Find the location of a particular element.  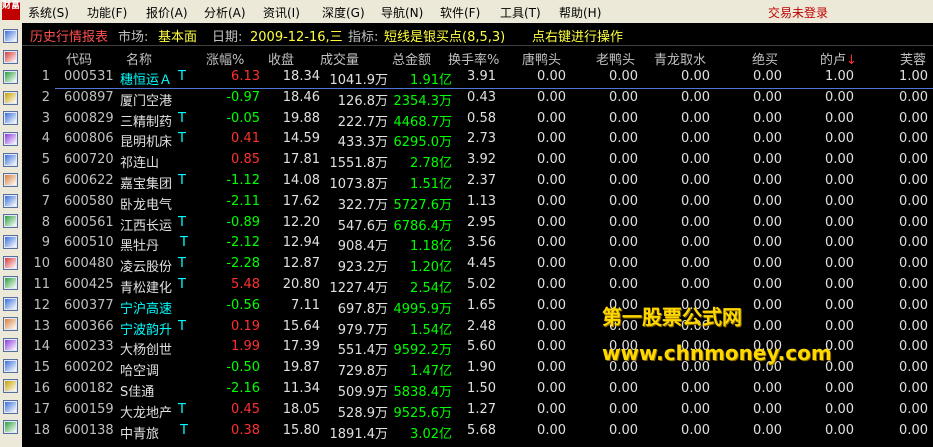

news-icon is located at coordinates (10, 180).